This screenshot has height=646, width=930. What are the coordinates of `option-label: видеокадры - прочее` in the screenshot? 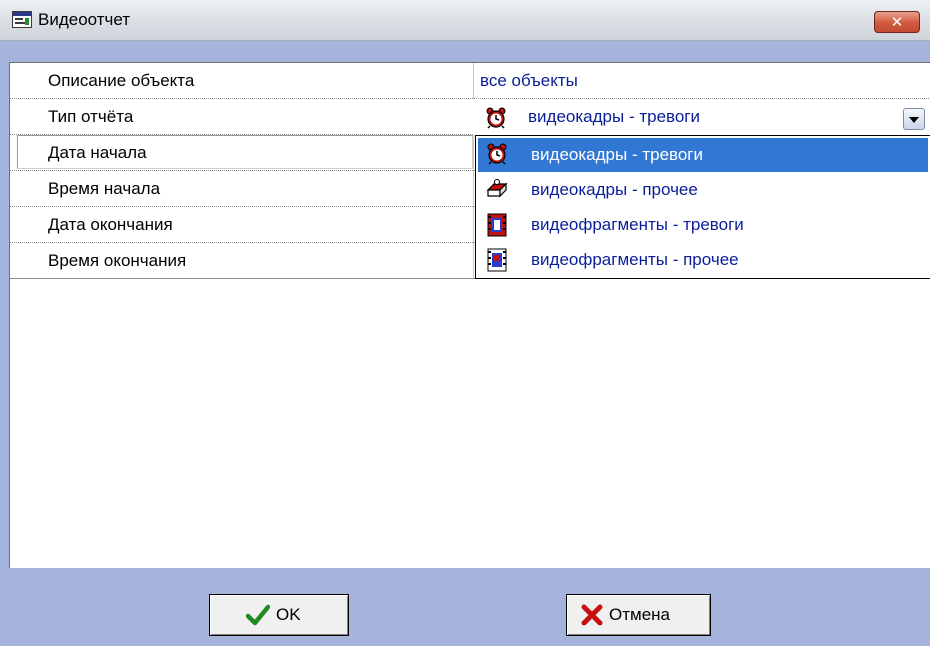 It's located at (614, 189).